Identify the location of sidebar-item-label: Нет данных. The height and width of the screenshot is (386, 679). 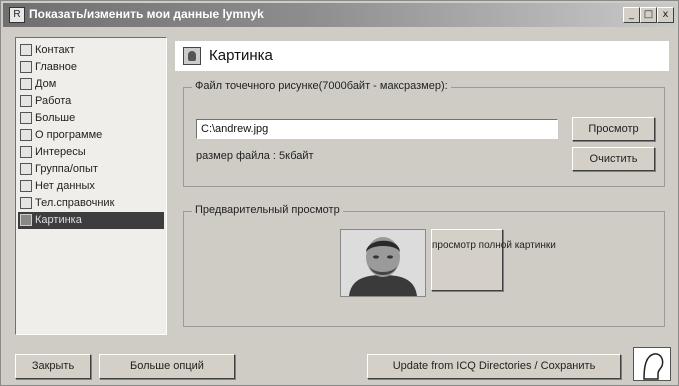
(65, 186).